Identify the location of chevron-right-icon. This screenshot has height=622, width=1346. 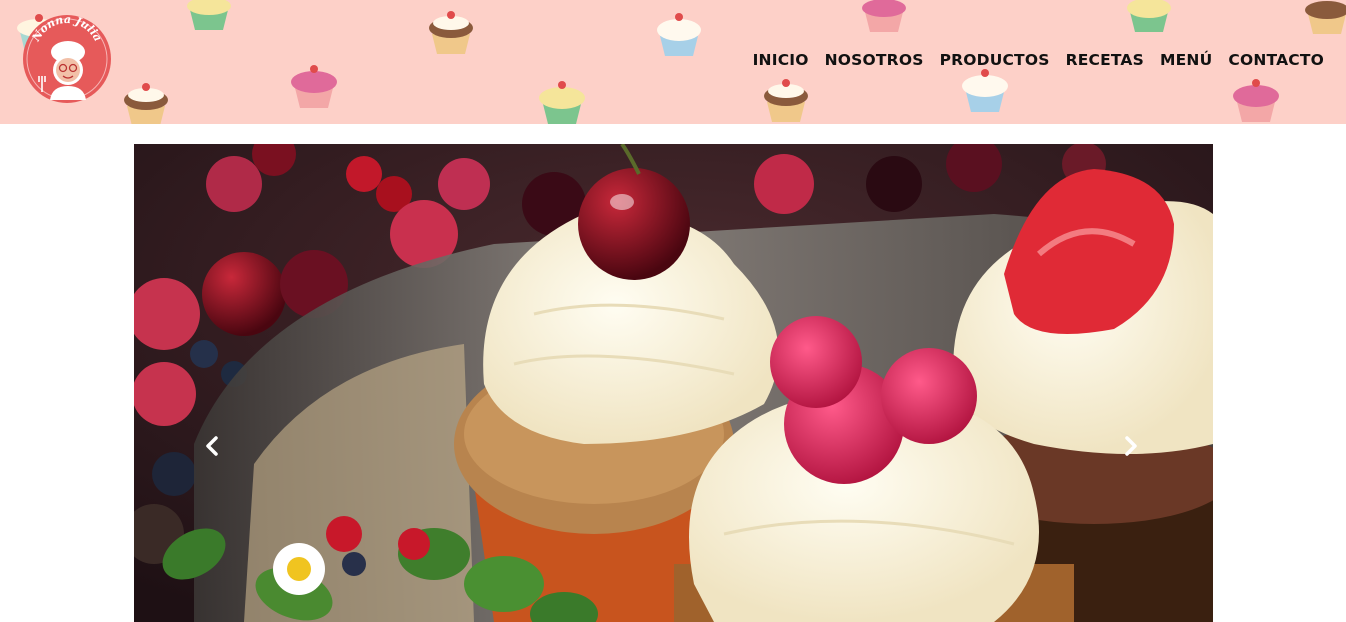
(1131, 446).